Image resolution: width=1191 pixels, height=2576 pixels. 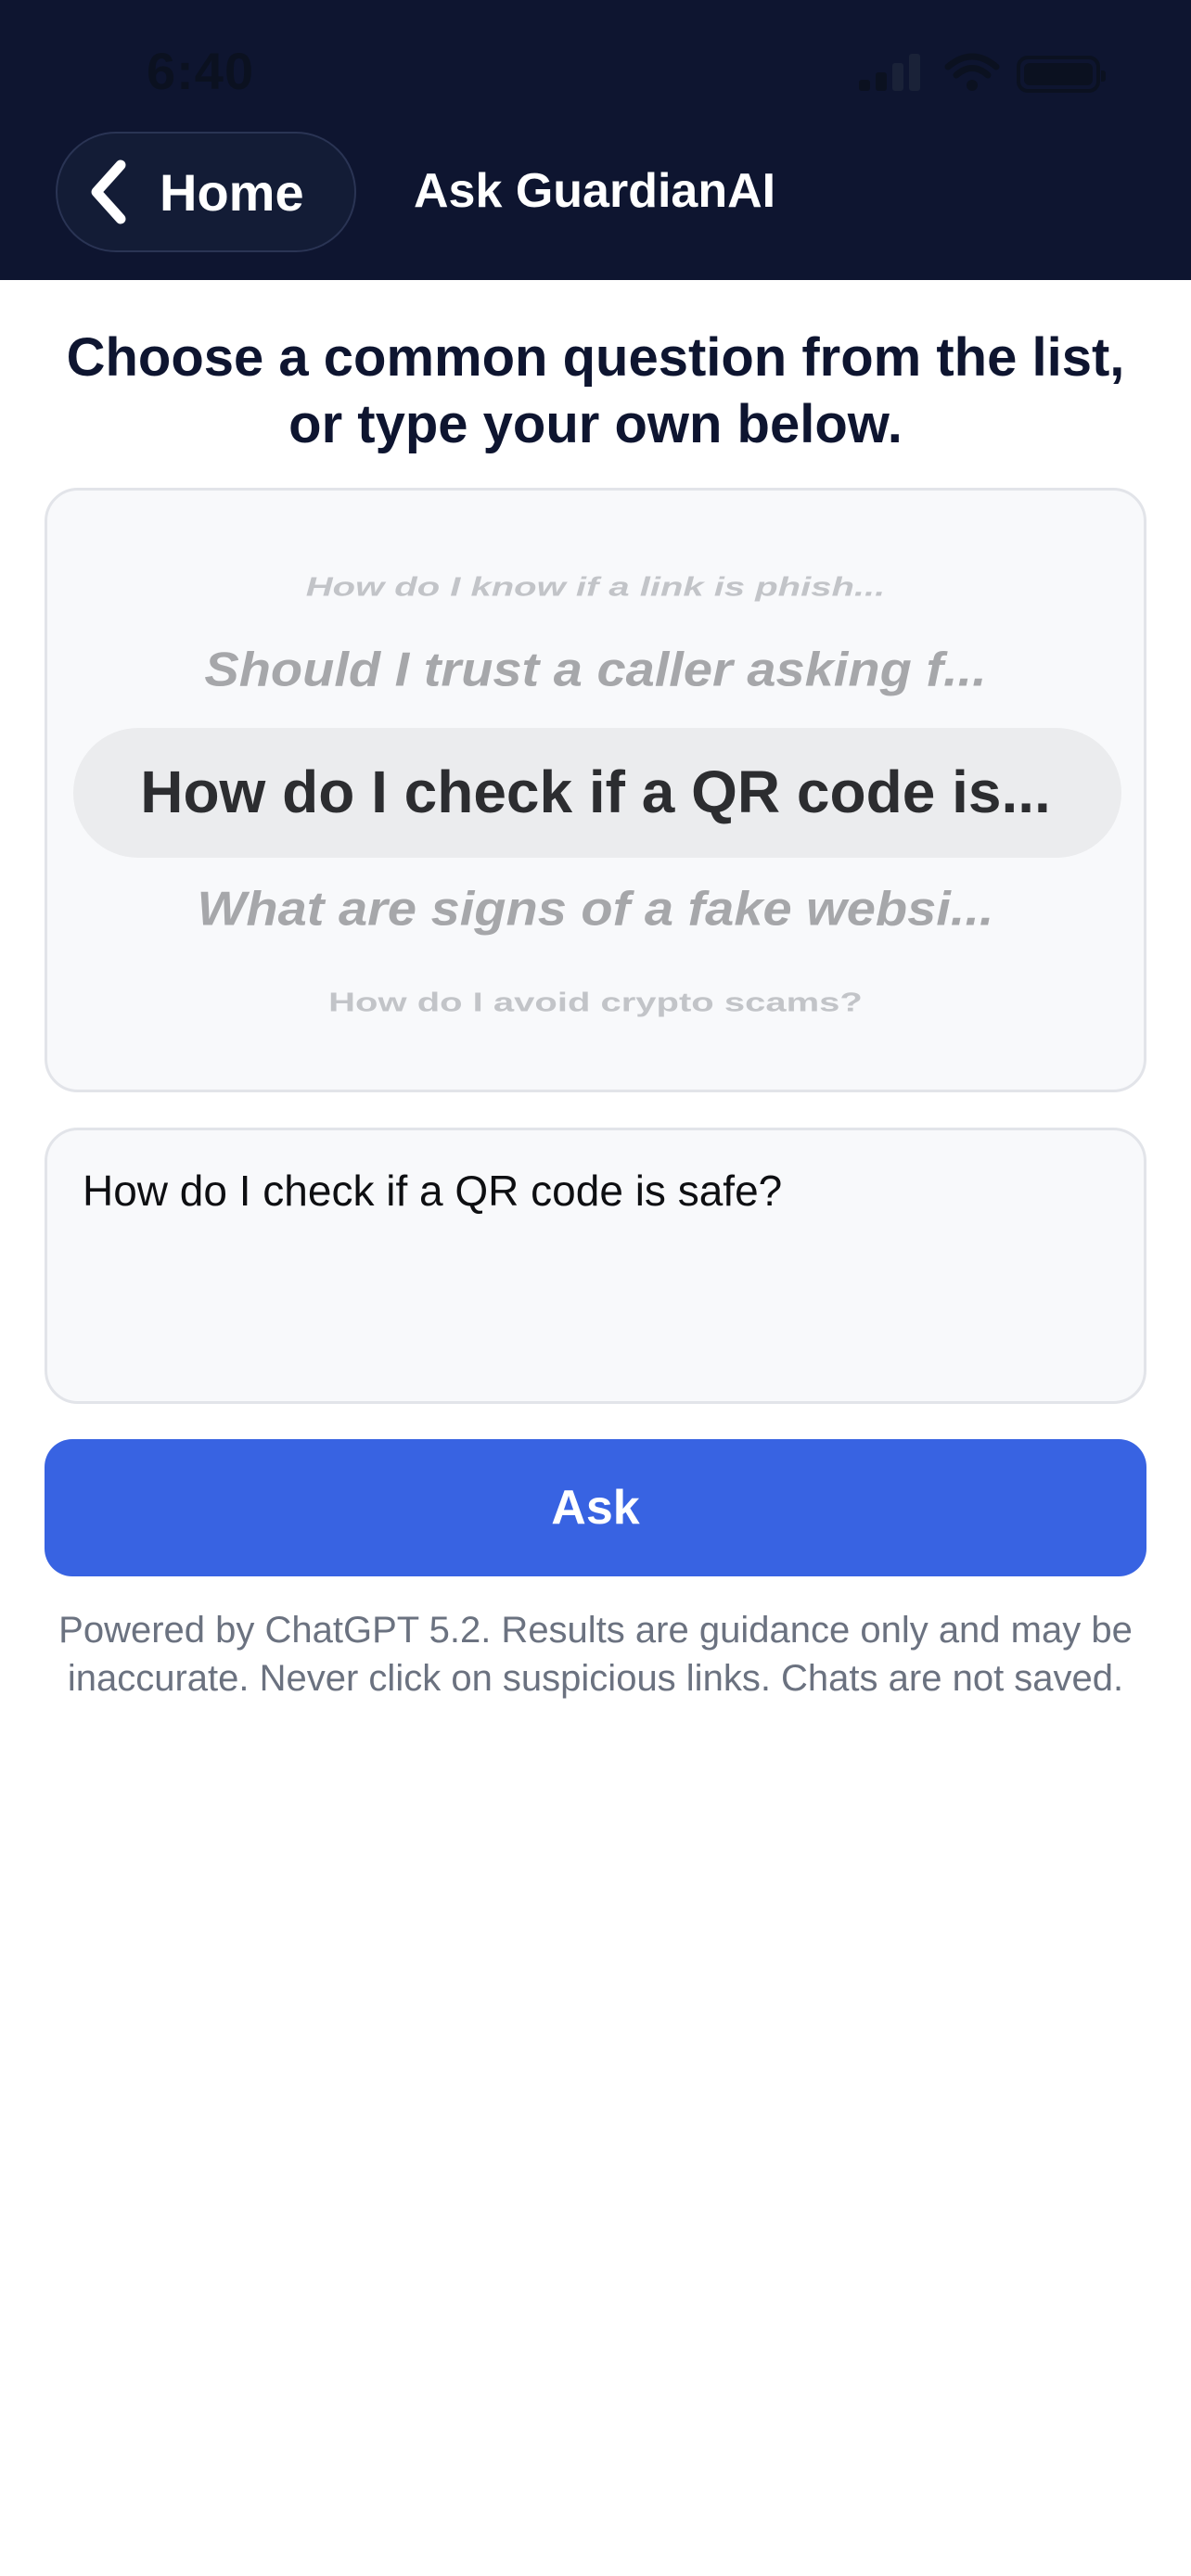 What do you see at coordinates (113, 191) in the screenshot?
I see `chevron-left-icon` at bounding box center [113, 191].